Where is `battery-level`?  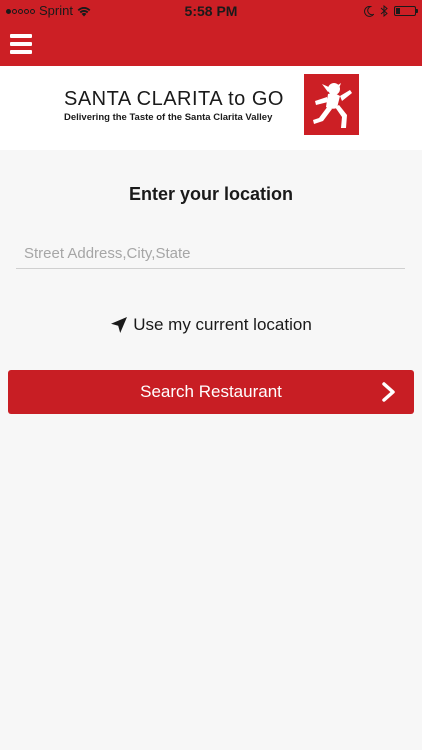 battery-level is located at coordinates (398, 11).